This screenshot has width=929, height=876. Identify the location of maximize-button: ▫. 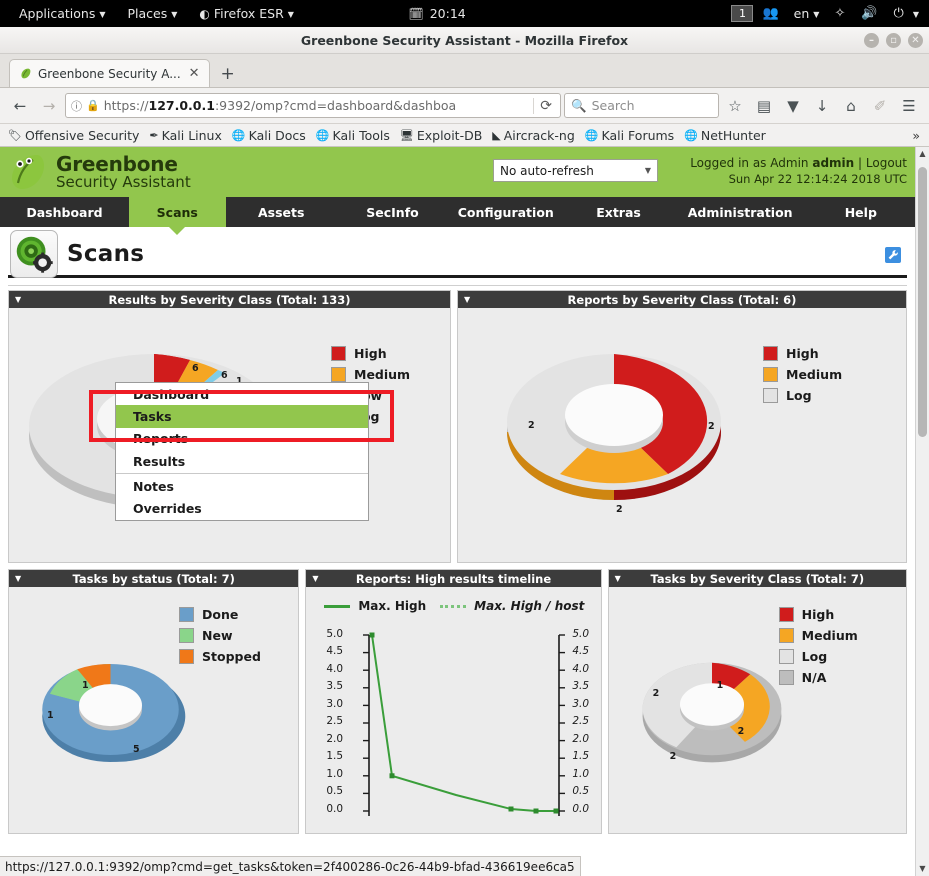
(893, 40).